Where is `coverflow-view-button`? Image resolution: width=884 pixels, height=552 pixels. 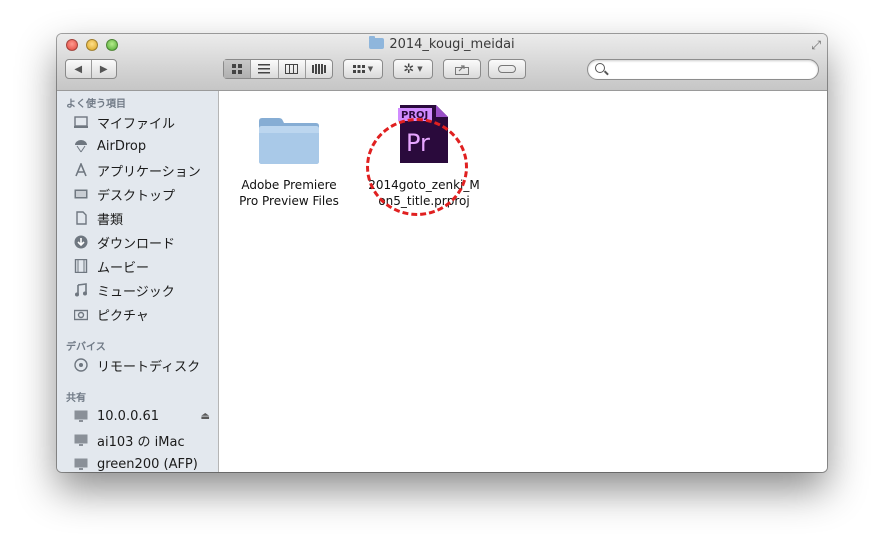 coverflow-view-button is located at coordinates (319, 69).